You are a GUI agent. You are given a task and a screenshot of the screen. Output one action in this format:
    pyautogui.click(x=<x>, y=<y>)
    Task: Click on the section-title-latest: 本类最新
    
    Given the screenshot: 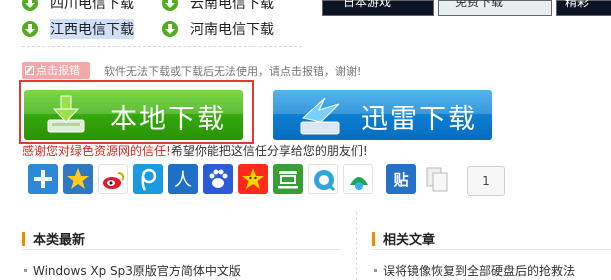 What is the action you would take?
    pyautogui.click(x=53, y=238)
    